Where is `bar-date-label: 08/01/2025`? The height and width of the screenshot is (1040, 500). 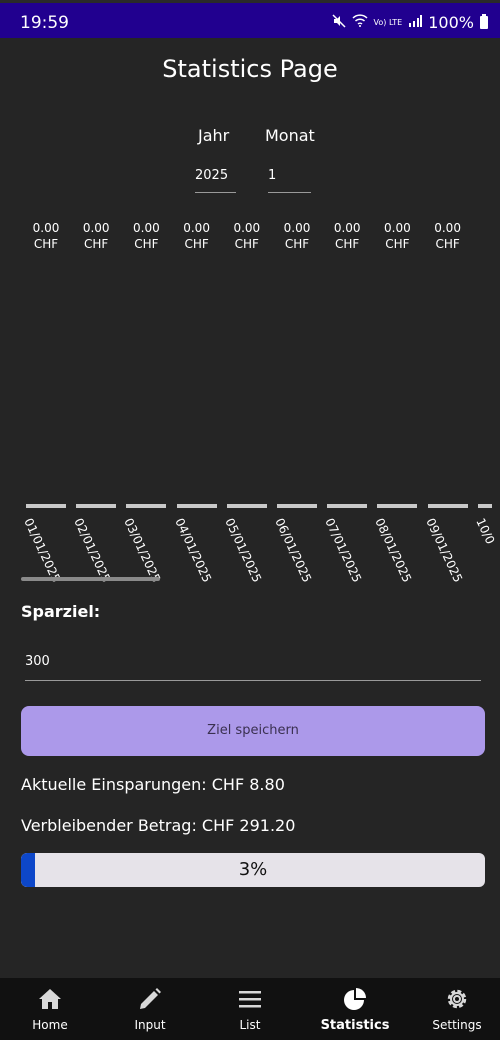 bar-date-label: 08/01/2025 is located at coordinates (393, 550).